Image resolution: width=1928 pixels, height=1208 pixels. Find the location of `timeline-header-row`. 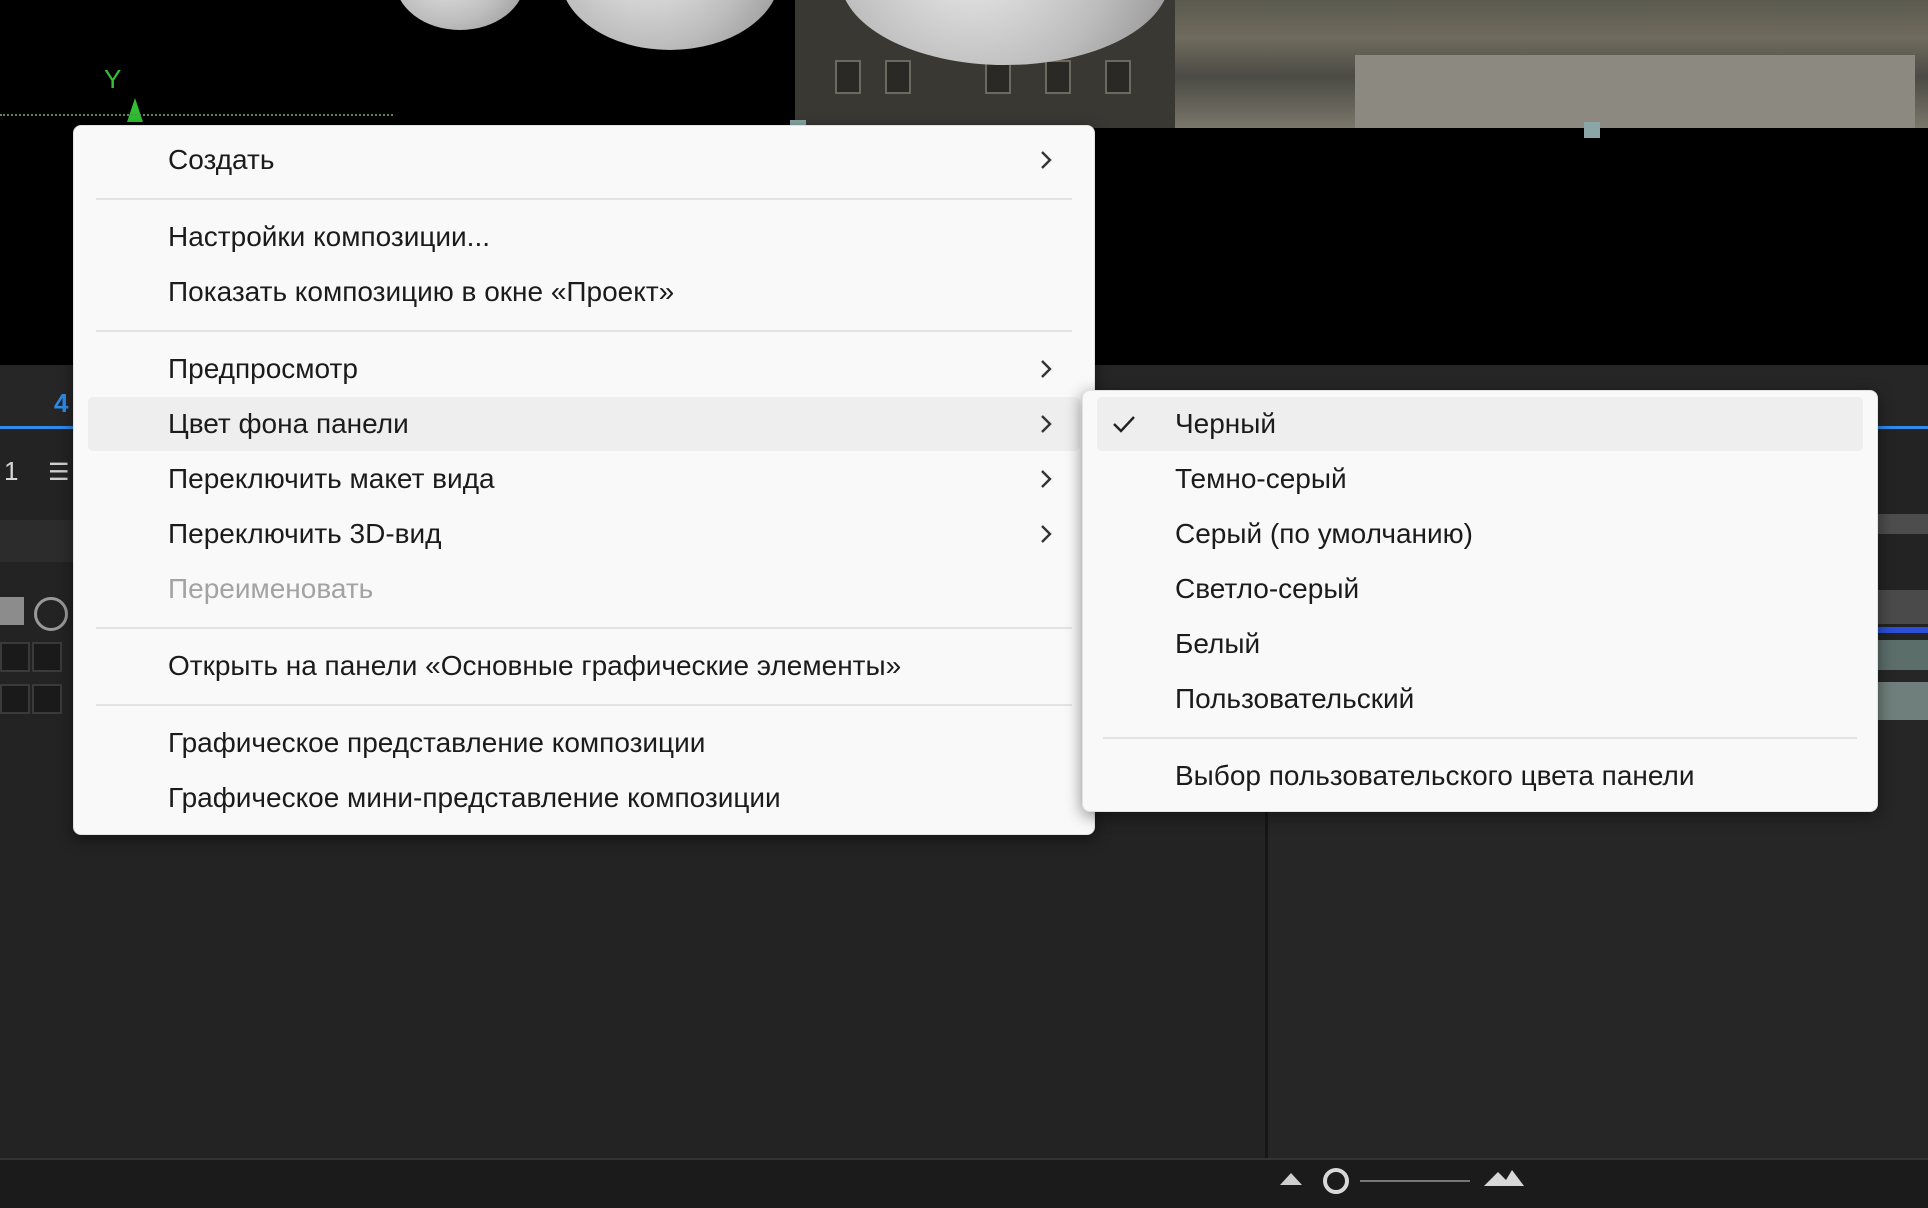

timeline-header-row is located at coordinates (40, 541).